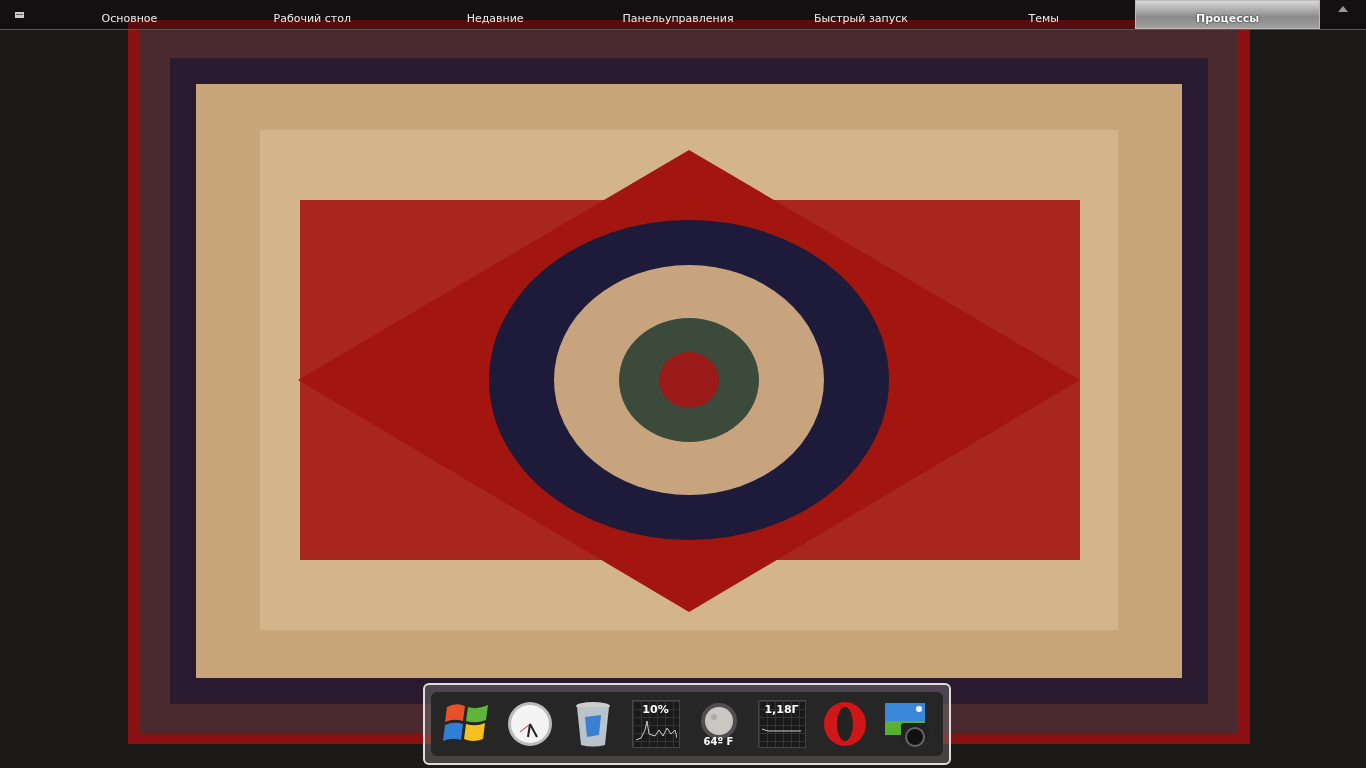 The height and width of the screenshot is (768, 1366). What do you see at coordinates (861, 14) in the screenshot?
I see `tab: Быстрый запуск` at bounding box center [861, 14].